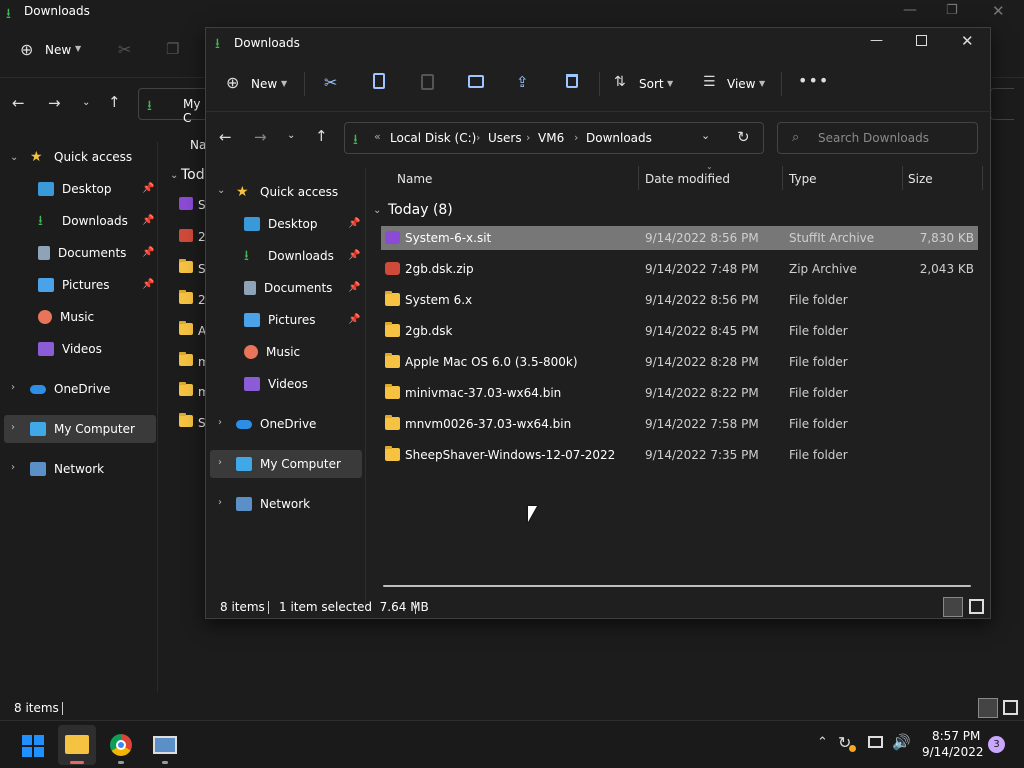 This screenshot has height=768, width=1024. Describe the element at coordinates (377, 136) in the screenshot. I see `breadcrumb-overflow-icon: «` at that location.